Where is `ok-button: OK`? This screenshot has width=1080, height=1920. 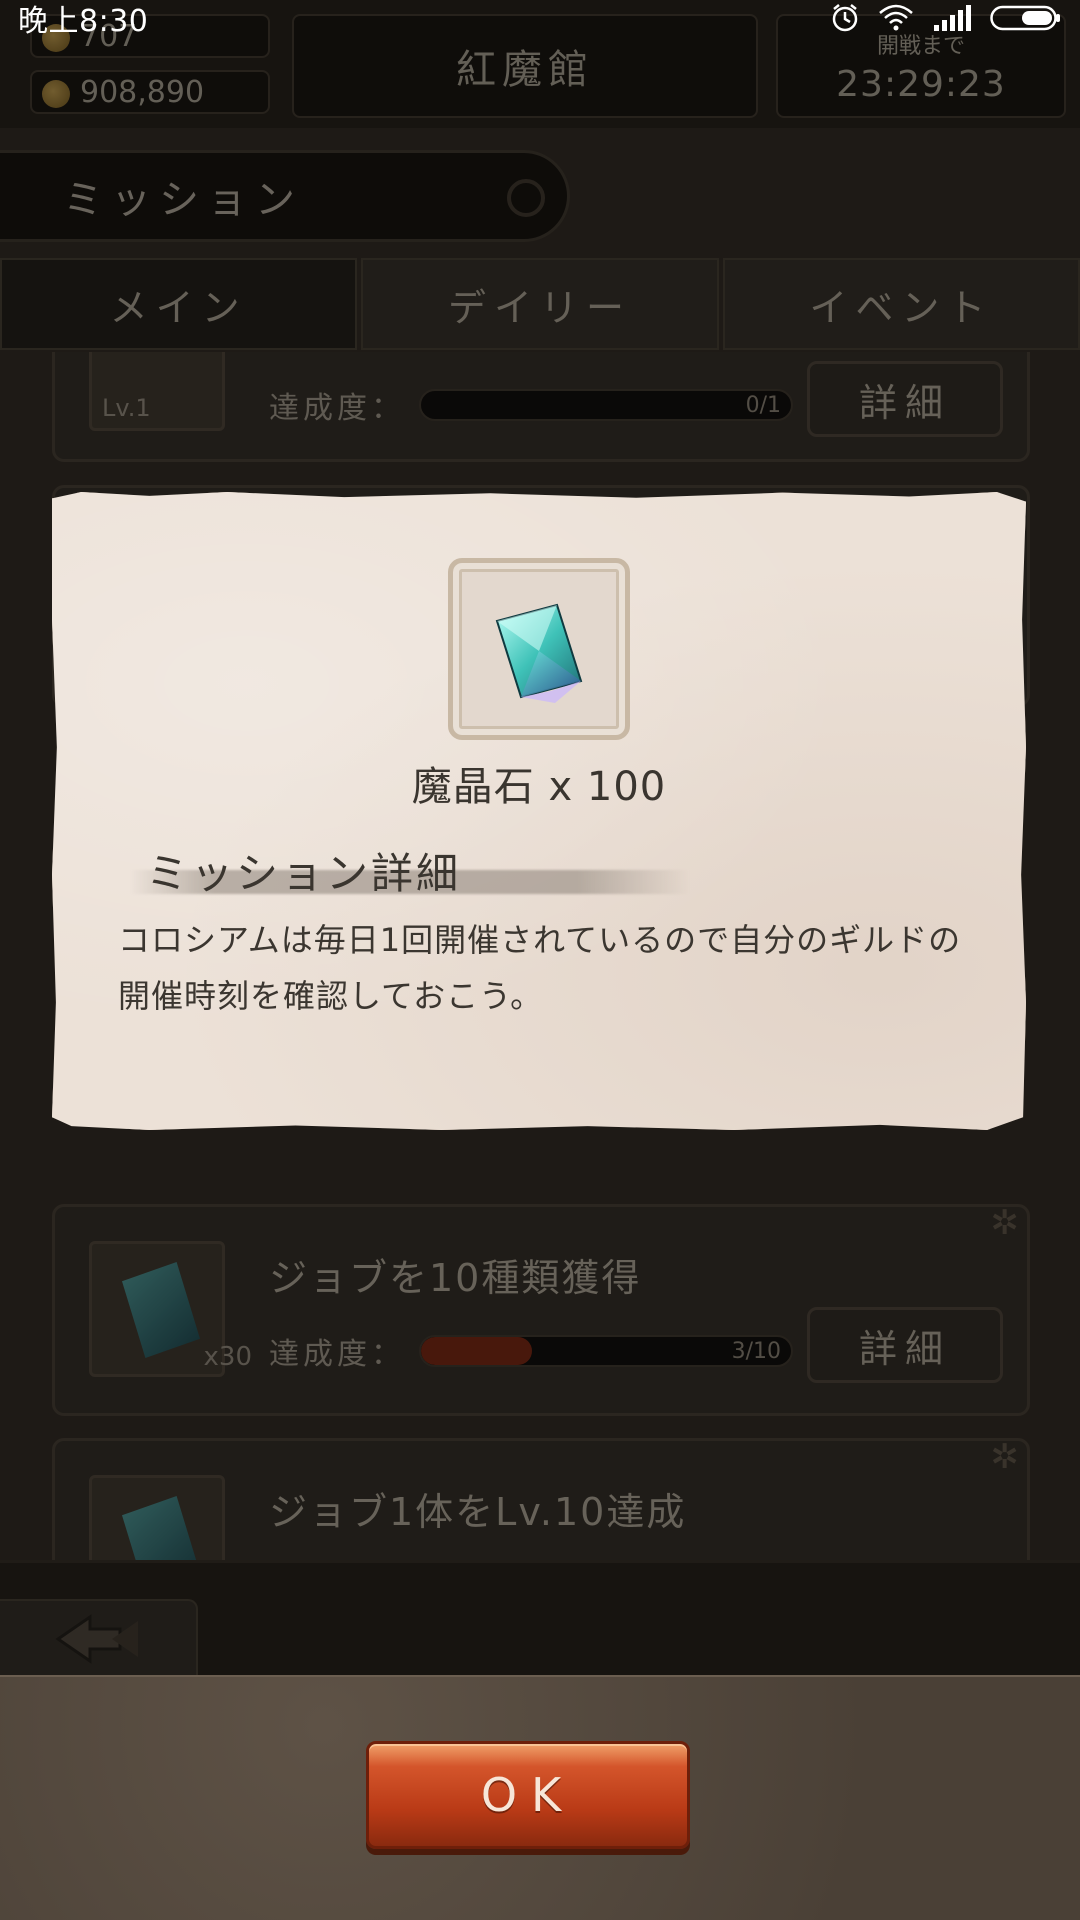
ok-button: OK is located at coordinates (528, 1795).